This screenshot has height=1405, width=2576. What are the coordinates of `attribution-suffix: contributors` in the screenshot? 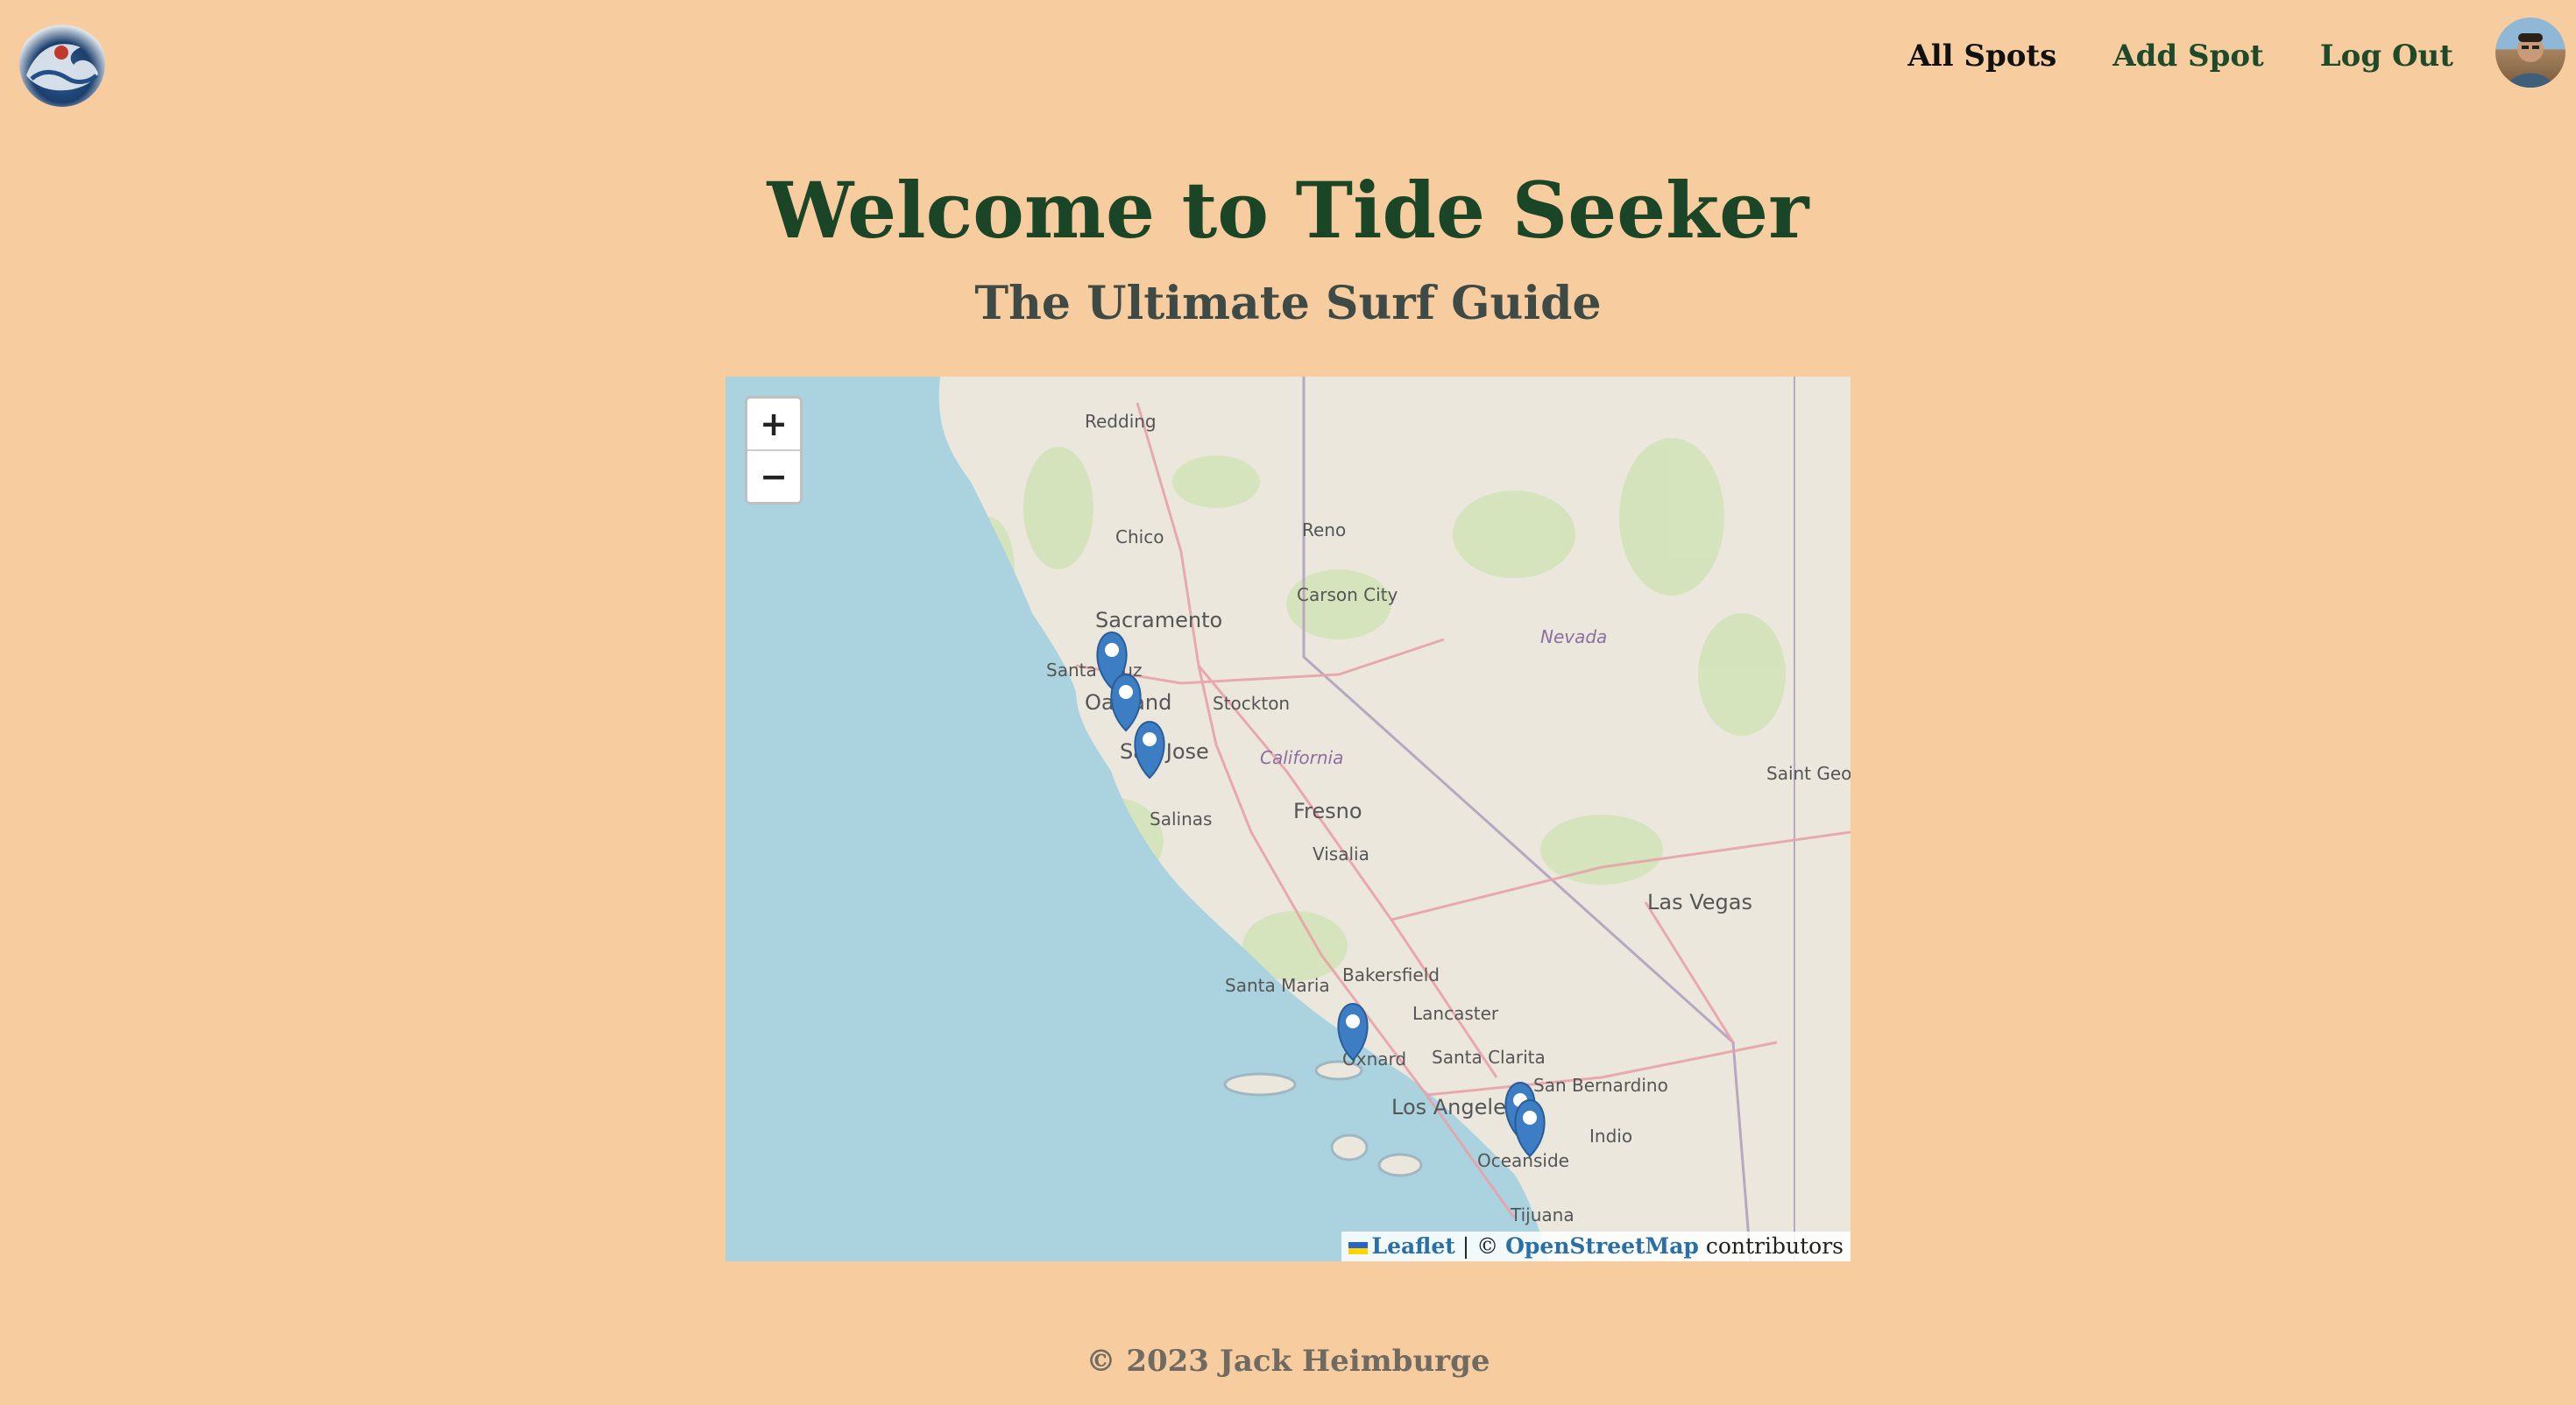 It's located at (1774, 1246).